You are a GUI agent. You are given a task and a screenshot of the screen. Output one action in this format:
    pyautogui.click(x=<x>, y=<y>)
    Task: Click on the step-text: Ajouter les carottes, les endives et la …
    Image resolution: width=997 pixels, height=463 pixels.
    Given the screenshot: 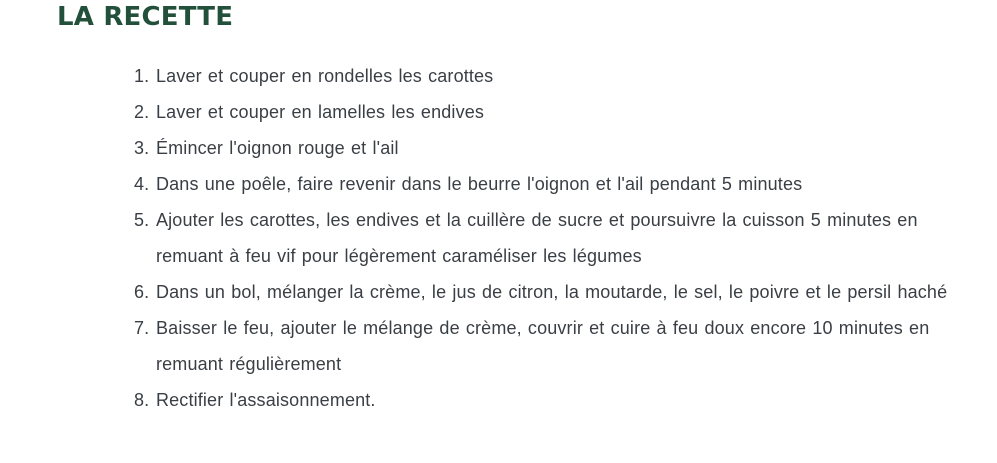 What is the action you would take?
    pyautogui.click(x=537, y=238)
    